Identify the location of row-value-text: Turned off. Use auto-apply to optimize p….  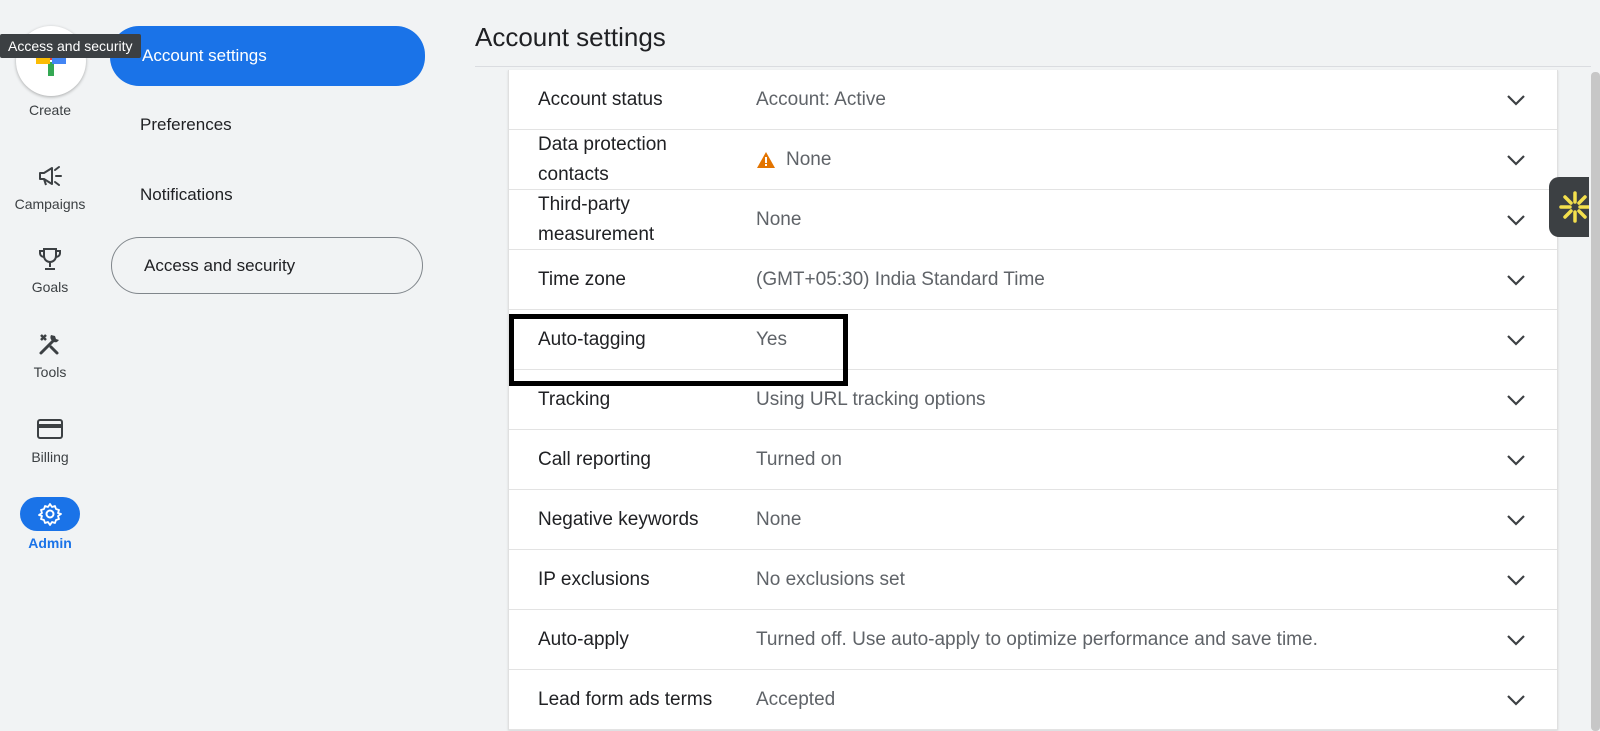
(1037, 639).